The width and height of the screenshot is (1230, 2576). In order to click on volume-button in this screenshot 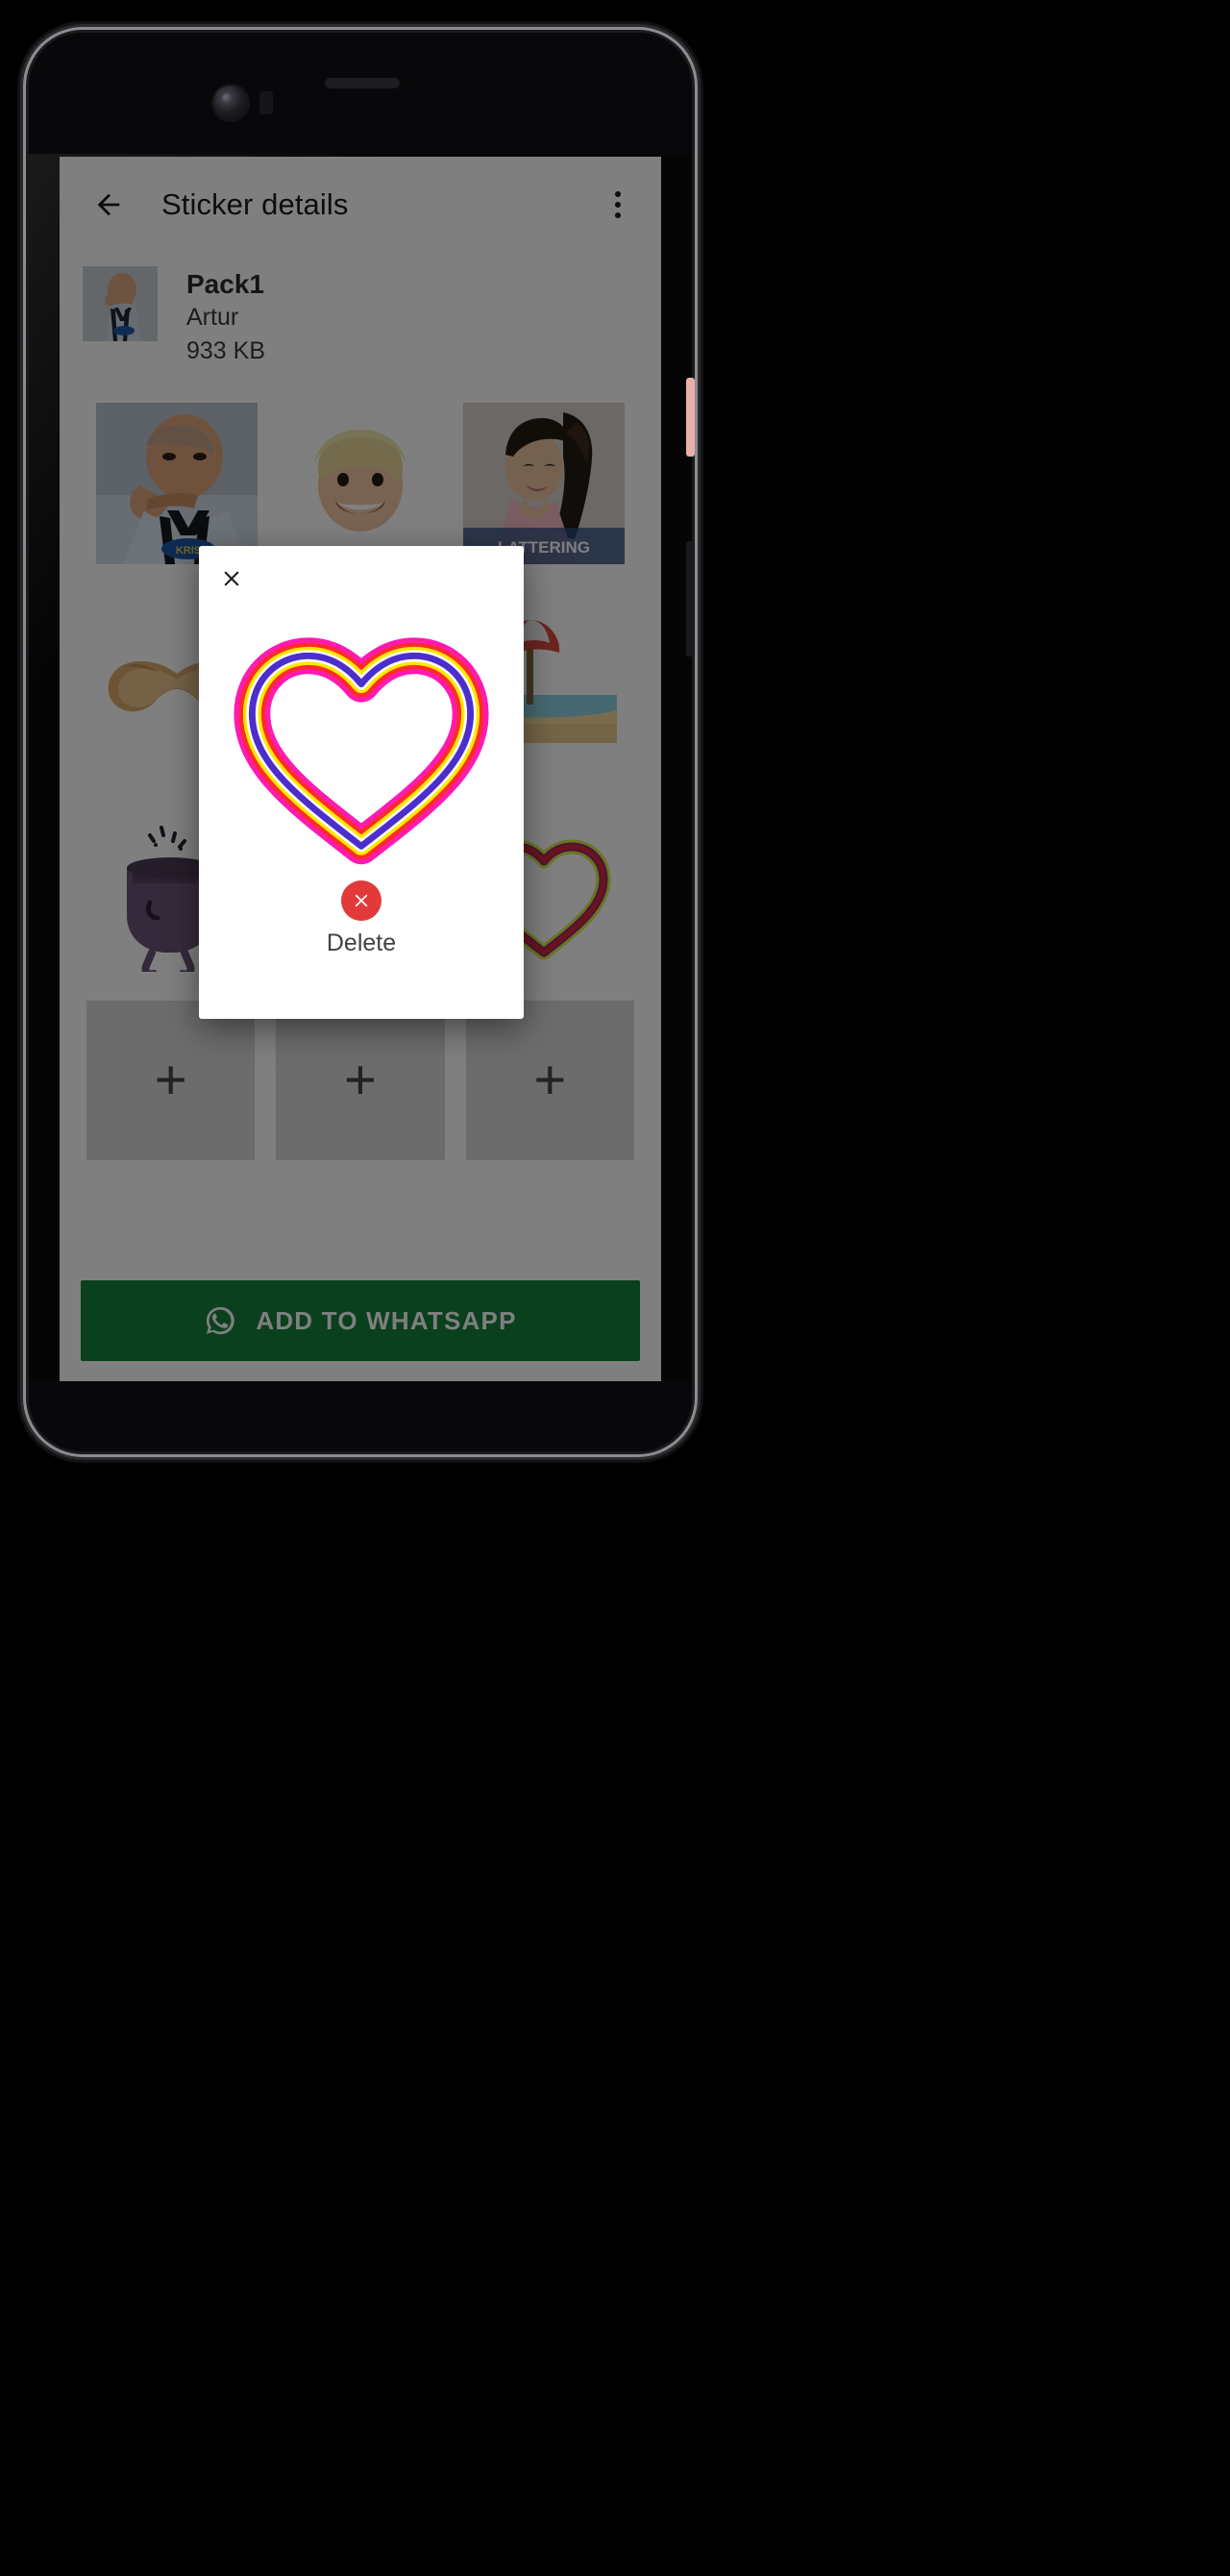, I will do `click(690, 598)`.